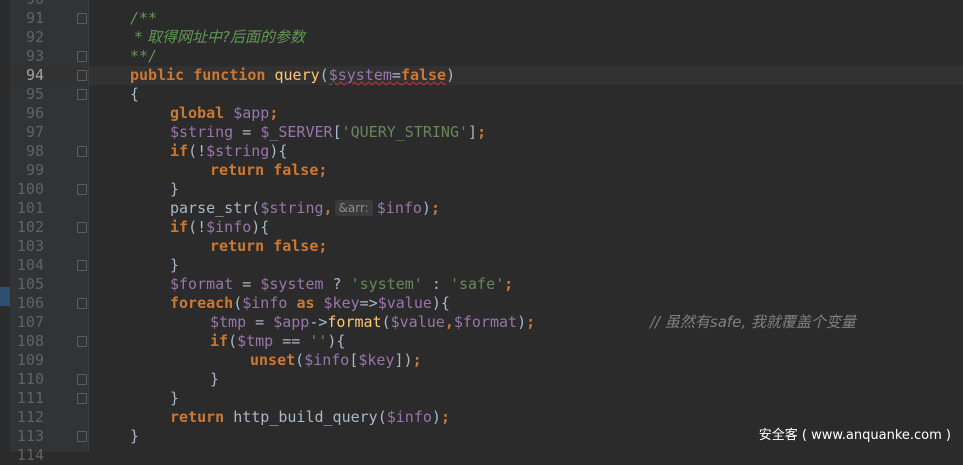 Image resolution: width=963 pixels, height=465 pixels. What do you see at coordinates (49, 208) in the screenshot?
I see `gutter-row: 101` at bounding box center [49, 208].